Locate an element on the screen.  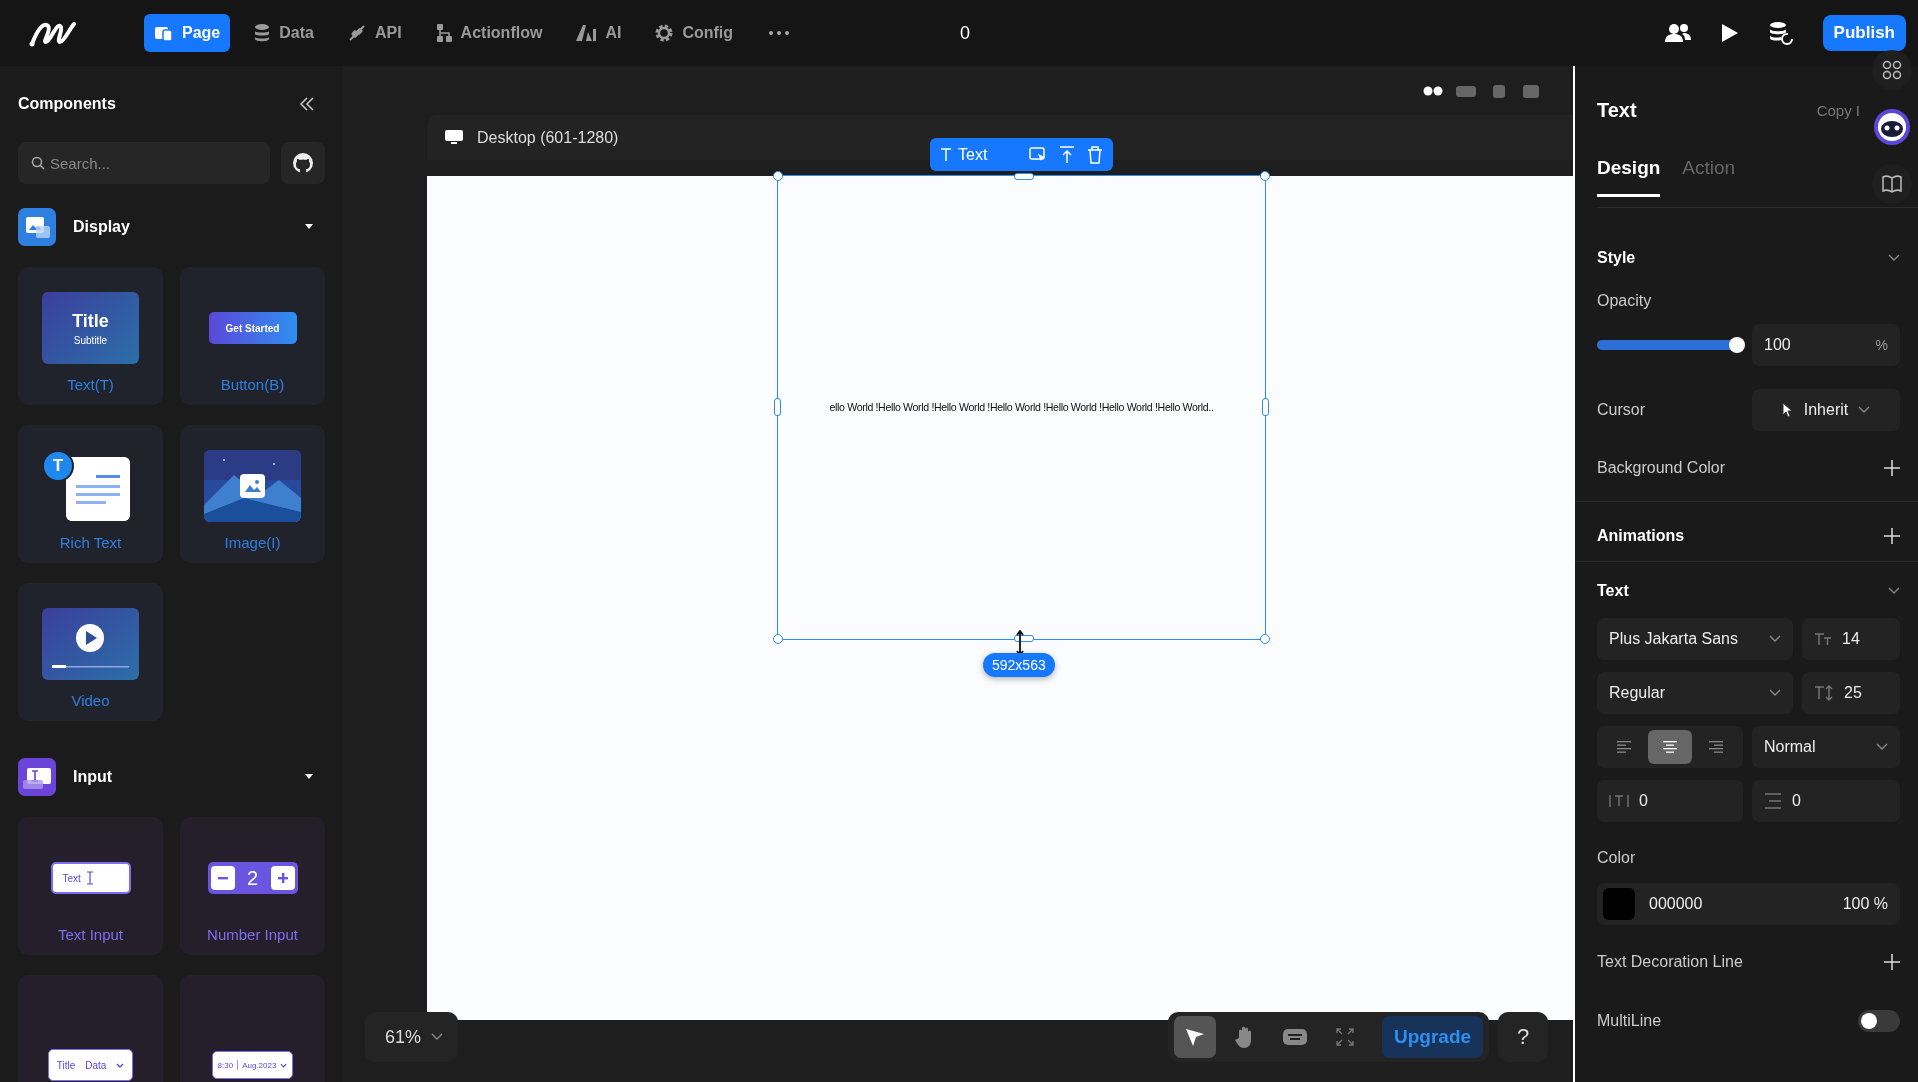
component-card: T Rich Text is located at coordinates (90, 494).